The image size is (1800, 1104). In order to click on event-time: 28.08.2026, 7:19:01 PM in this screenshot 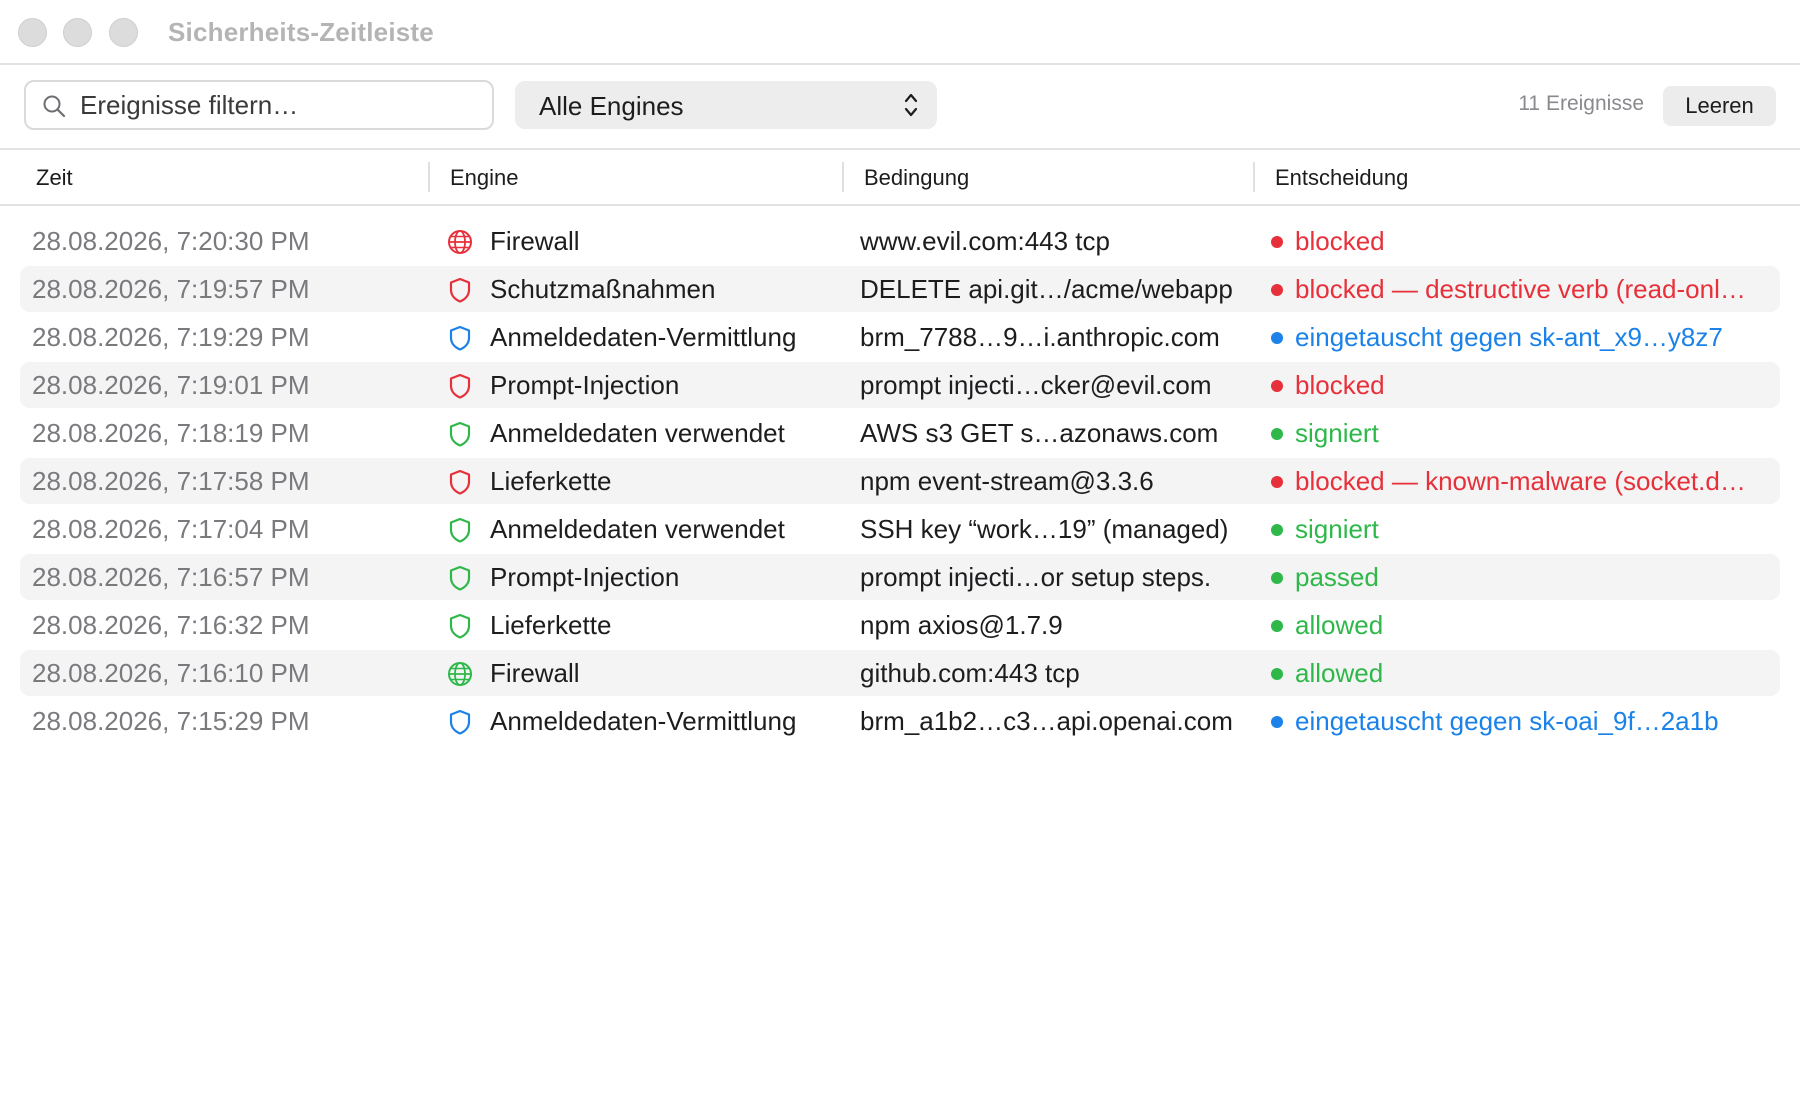, I will do `click(171, 385)`.